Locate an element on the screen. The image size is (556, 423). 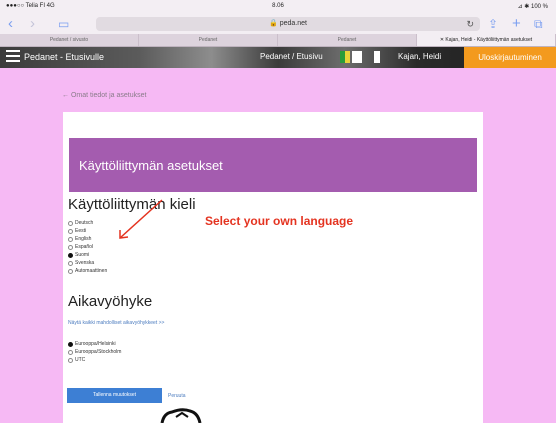
language-option: Eesti is located at coordinates (87, 231).